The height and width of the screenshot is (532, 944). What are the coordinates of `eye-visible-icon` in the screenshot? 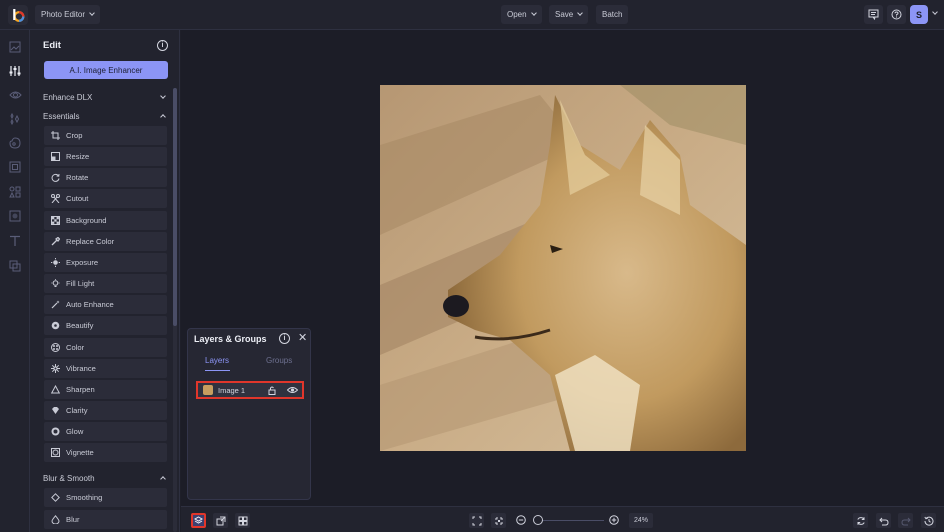 It's located at (292, 390).